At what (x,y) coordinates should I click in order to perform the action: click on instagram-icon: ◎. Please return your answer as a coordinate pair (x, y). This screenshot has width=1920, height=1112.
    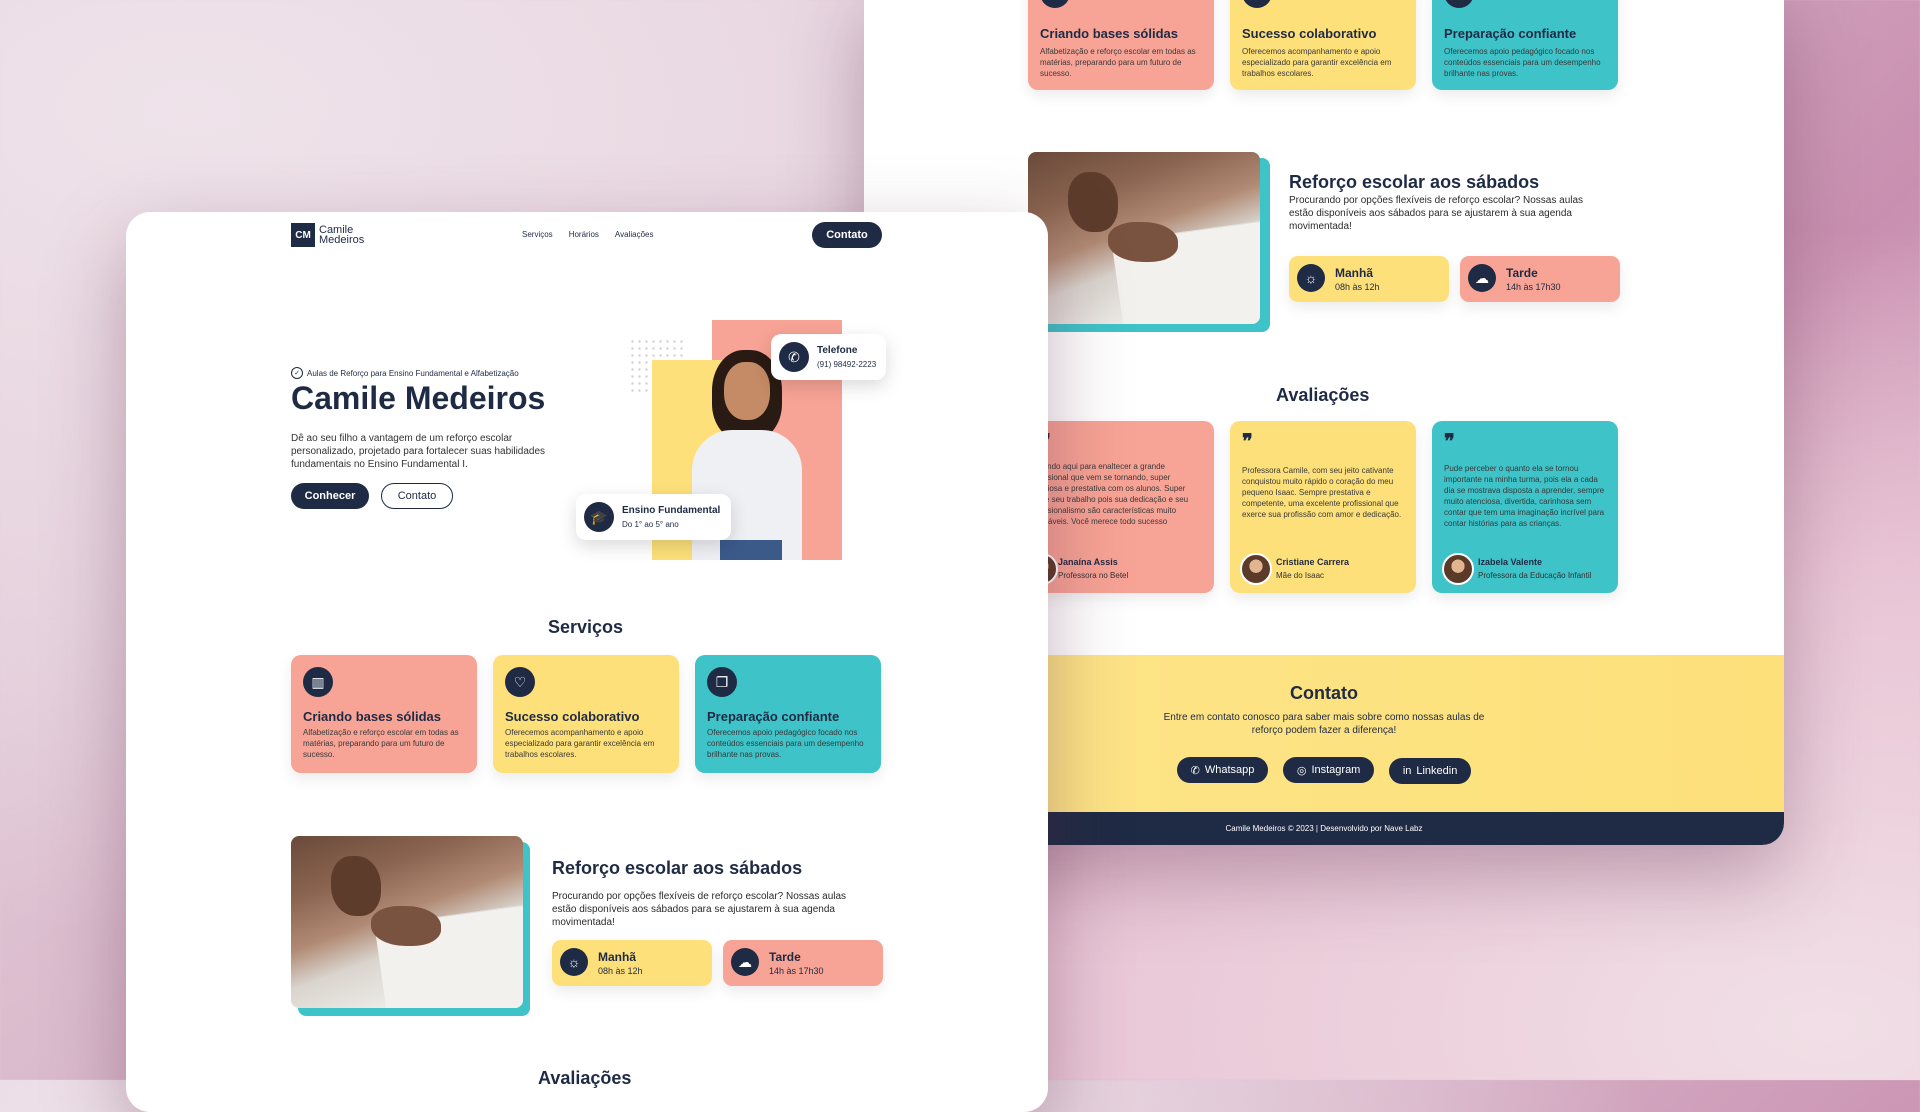
    Looking at the image, I should click on (1301, 770).